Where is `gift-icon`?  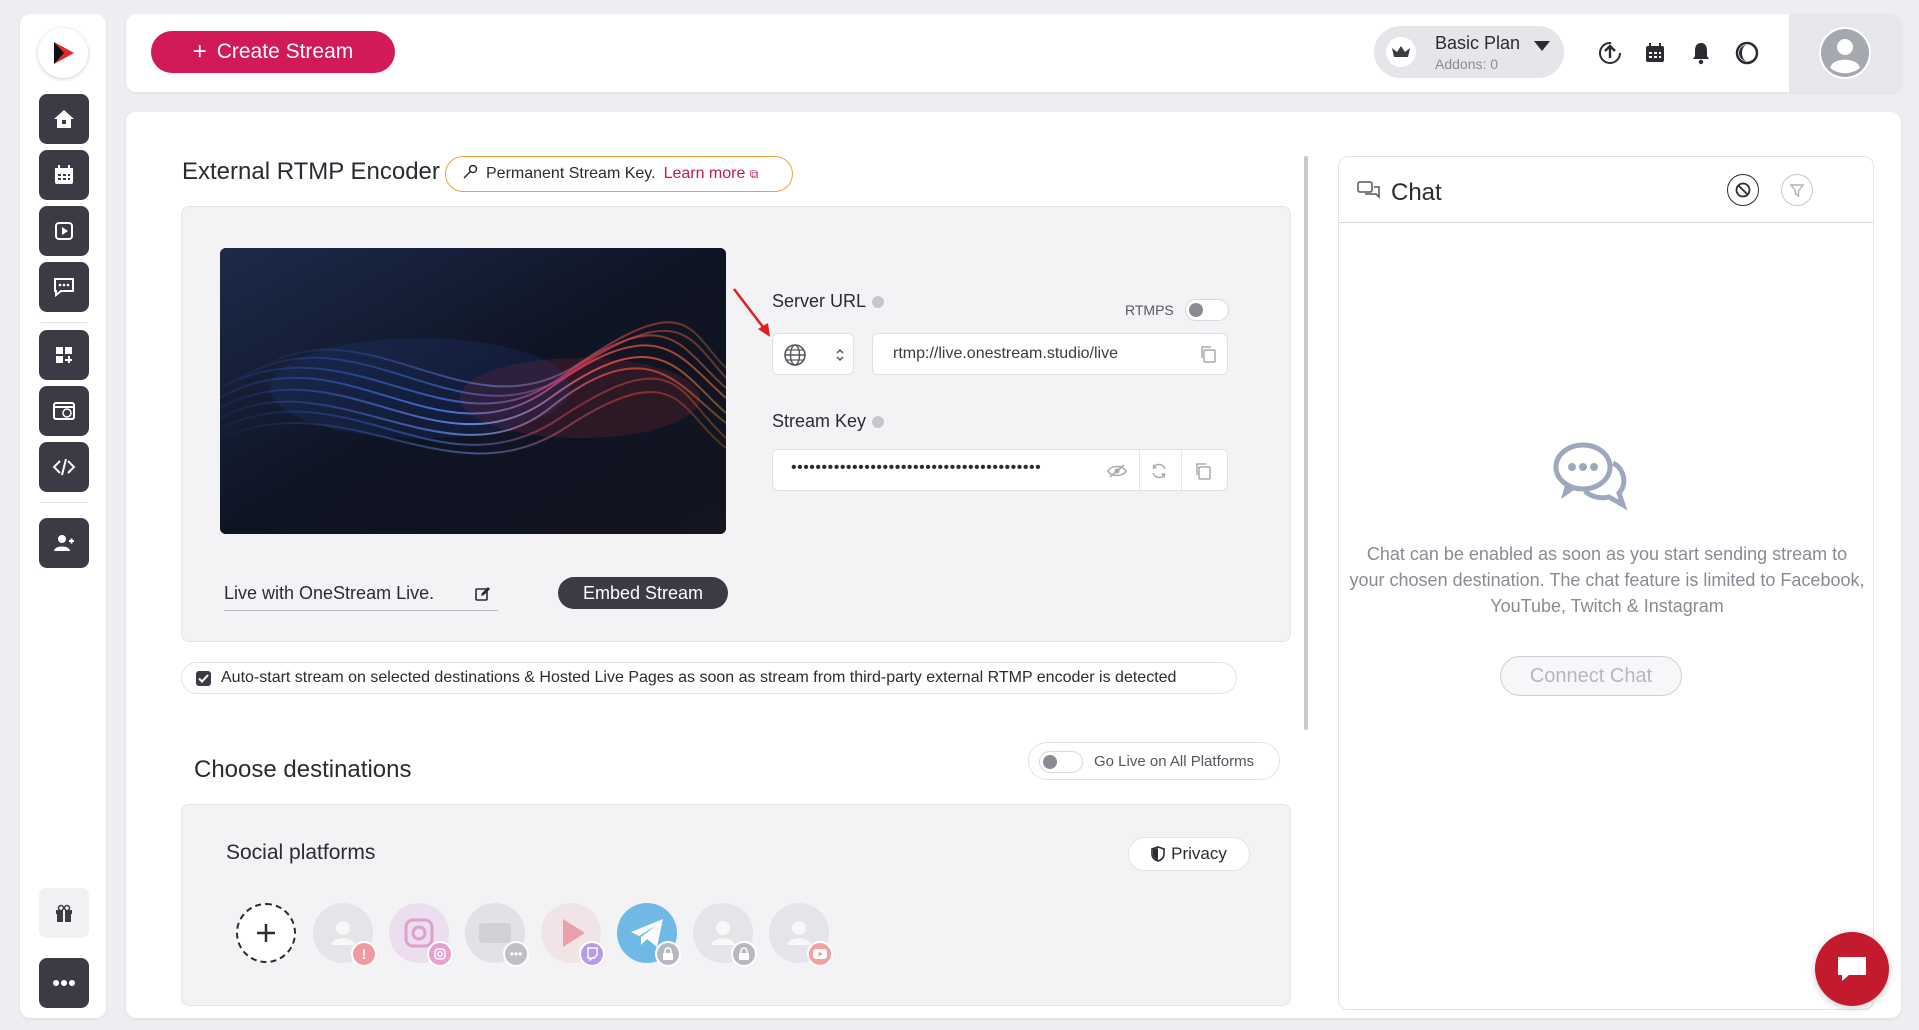
gift-icon is located at coordinates (64, 913).